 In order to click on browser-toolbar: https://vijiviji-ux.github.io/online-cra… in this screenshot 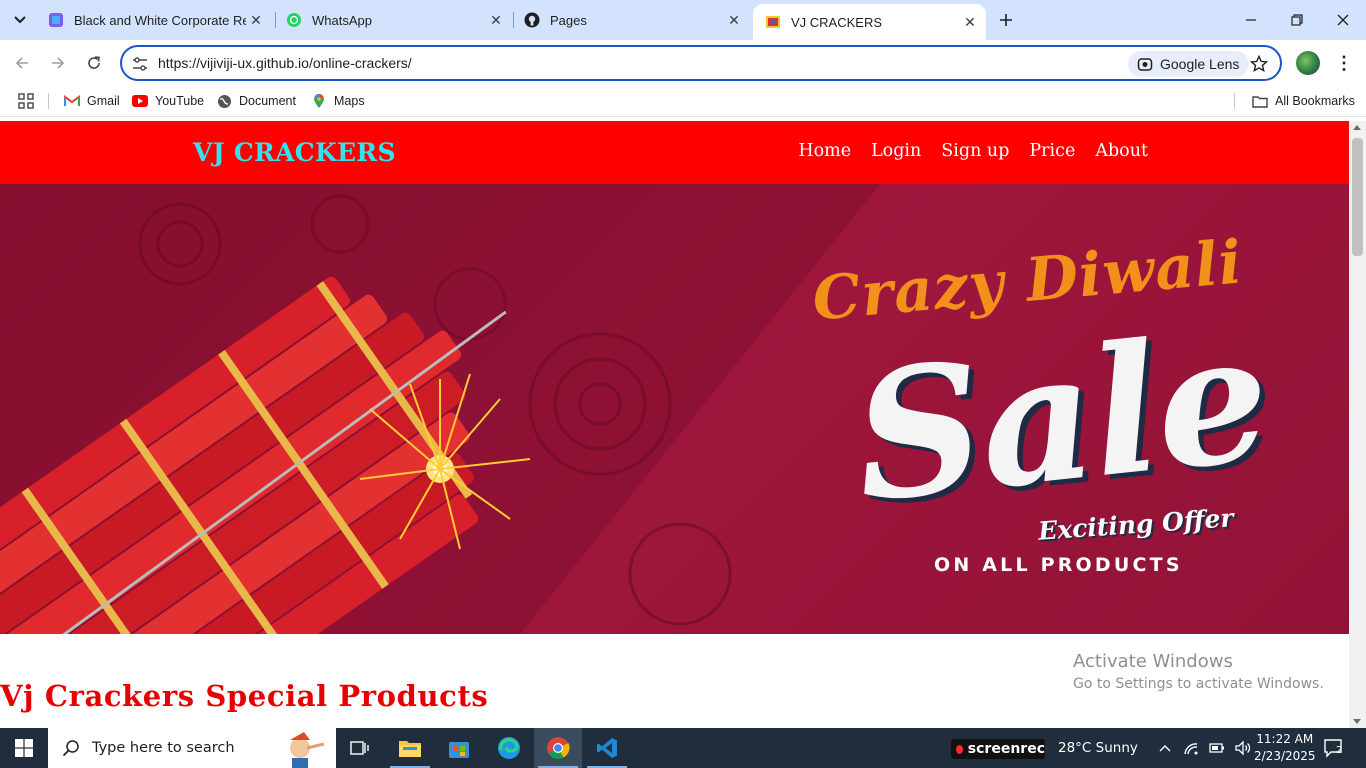, I will do `click(683, 63)`.